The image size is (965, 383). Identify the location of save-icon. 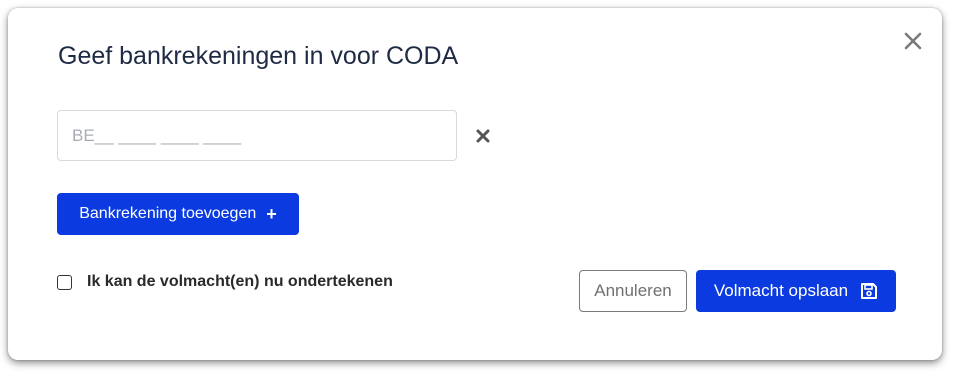
(869, 291).